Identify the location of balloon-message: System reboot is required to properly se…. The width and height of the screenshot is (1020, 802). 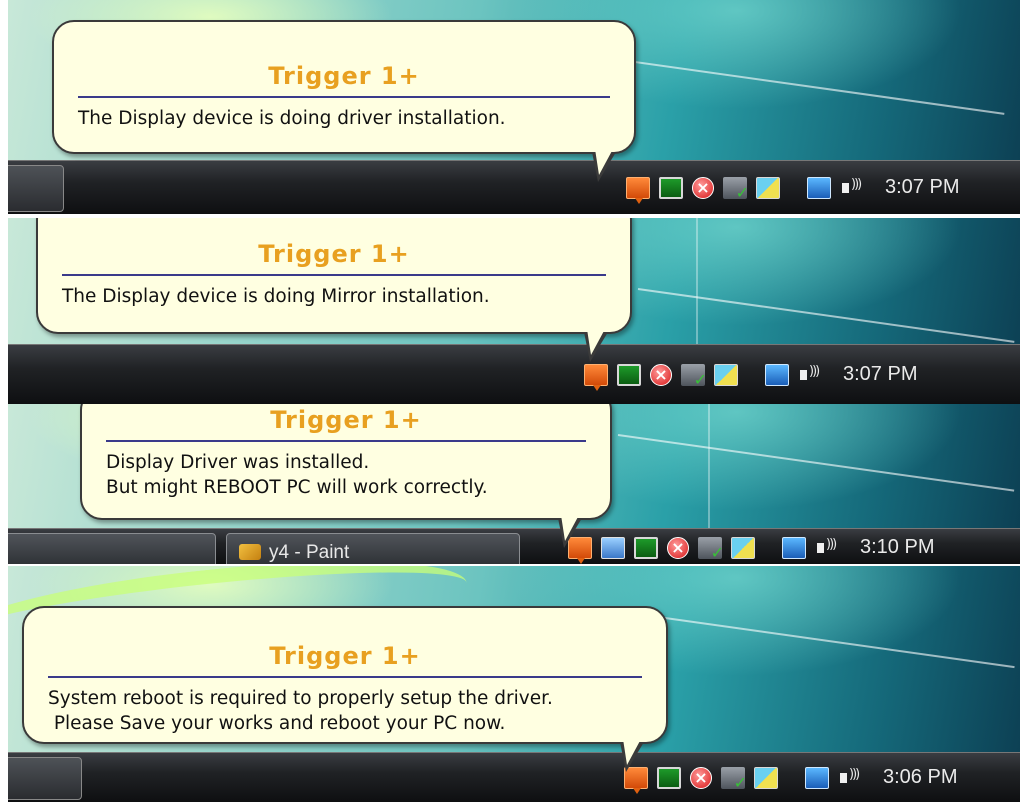
(300, 711).